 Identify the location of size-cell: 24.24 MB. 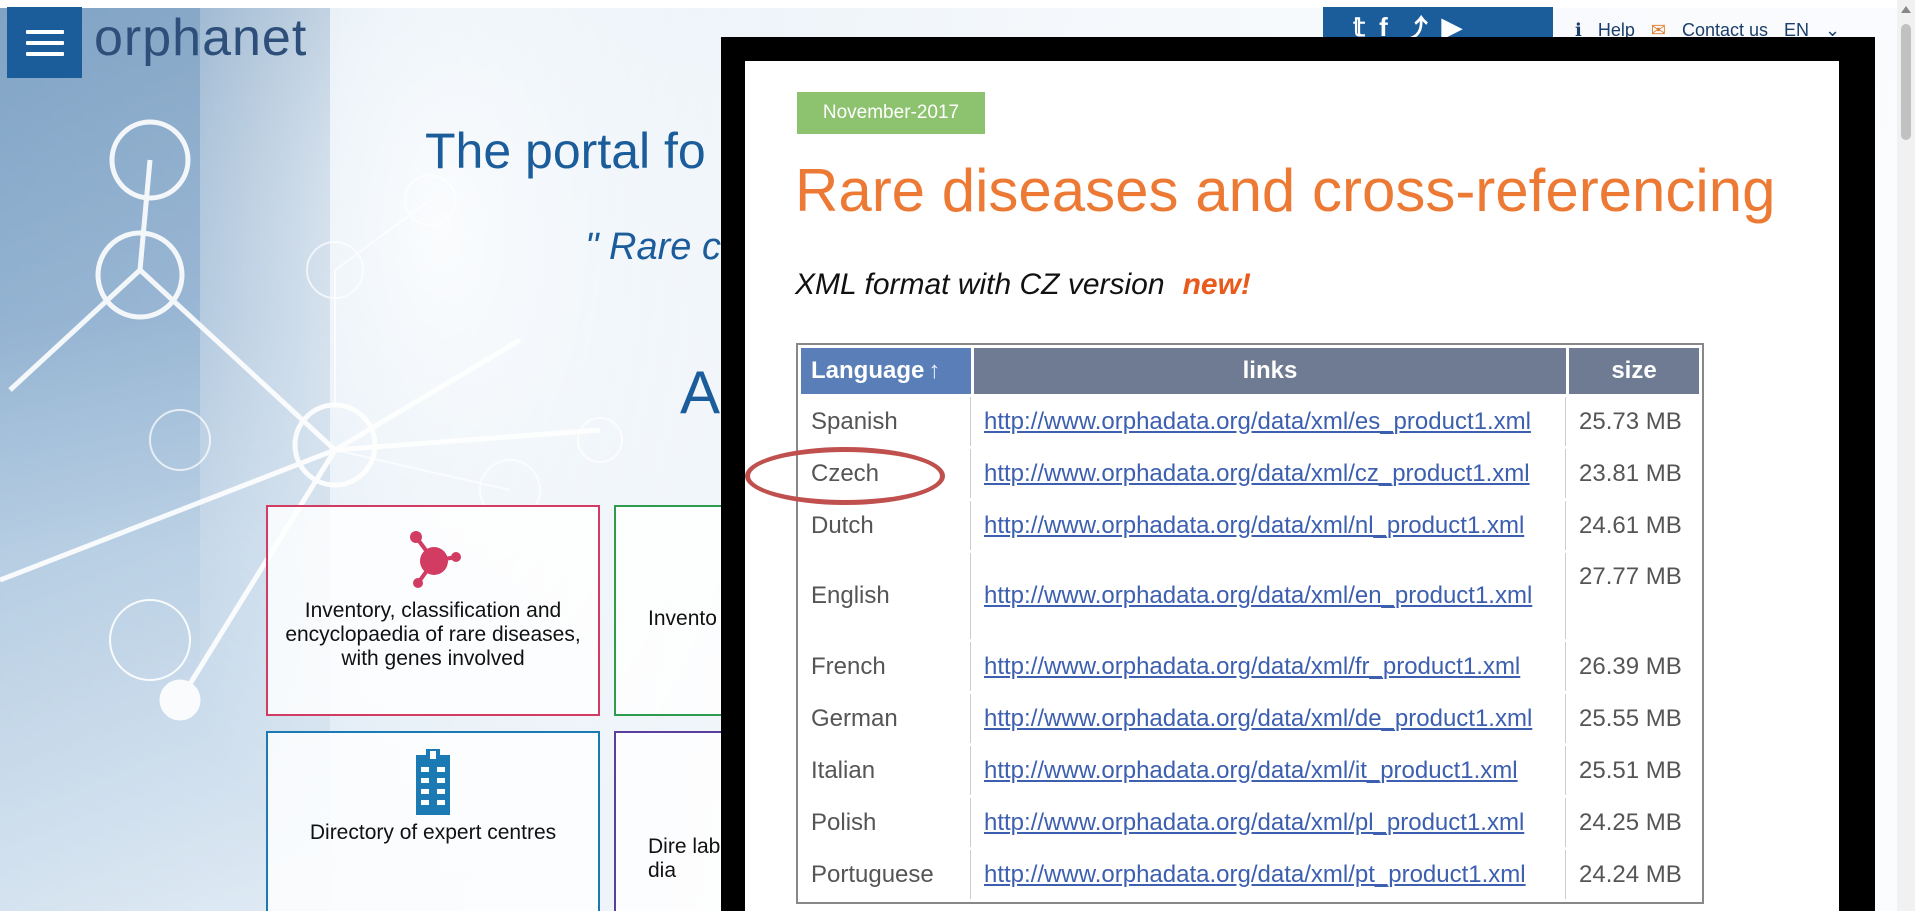
(1630, 874).